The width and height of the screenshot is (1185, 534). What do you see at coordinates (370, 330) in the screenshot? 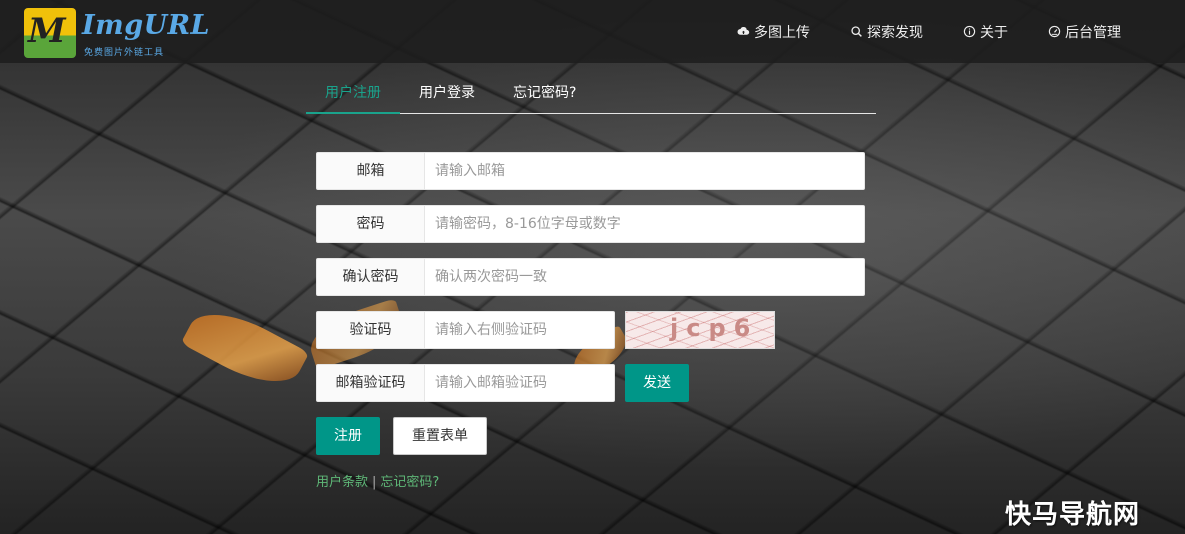
I see `captcha-label: 验证码` at bounding box center [370, 330].